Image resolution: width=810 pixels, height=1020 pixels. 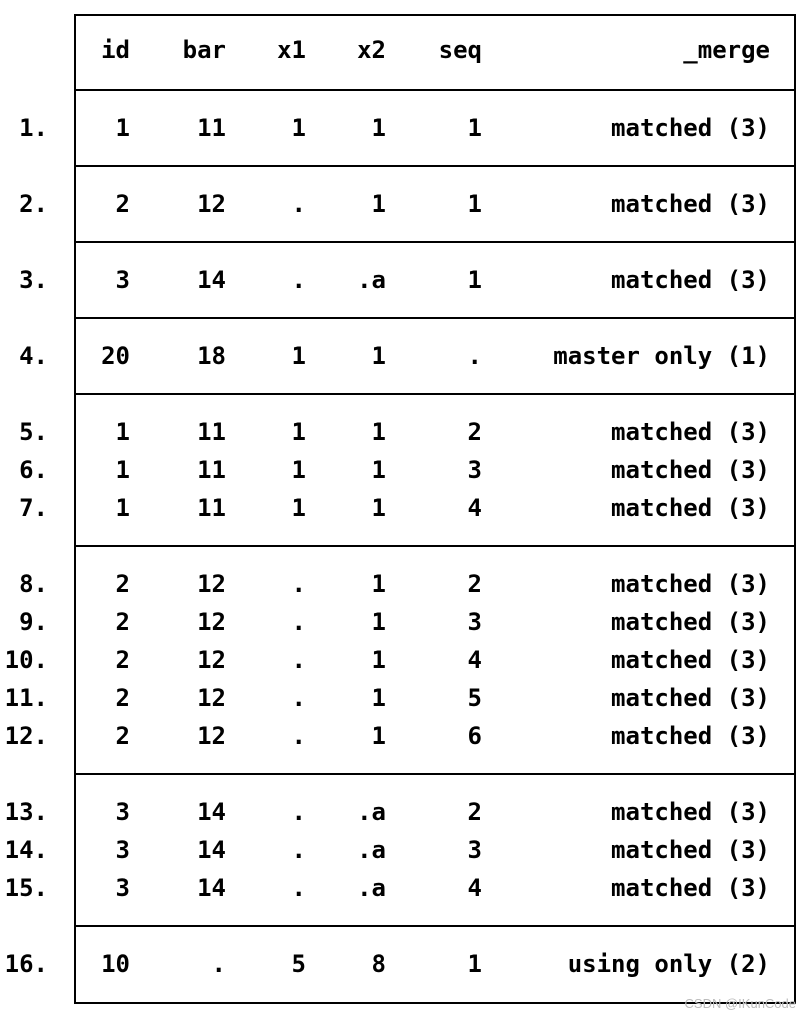 What do you see at coordinates (661, 356) in the screenshot?
I see `cell-merge: master only (1)` at bounding box center [661, 356].